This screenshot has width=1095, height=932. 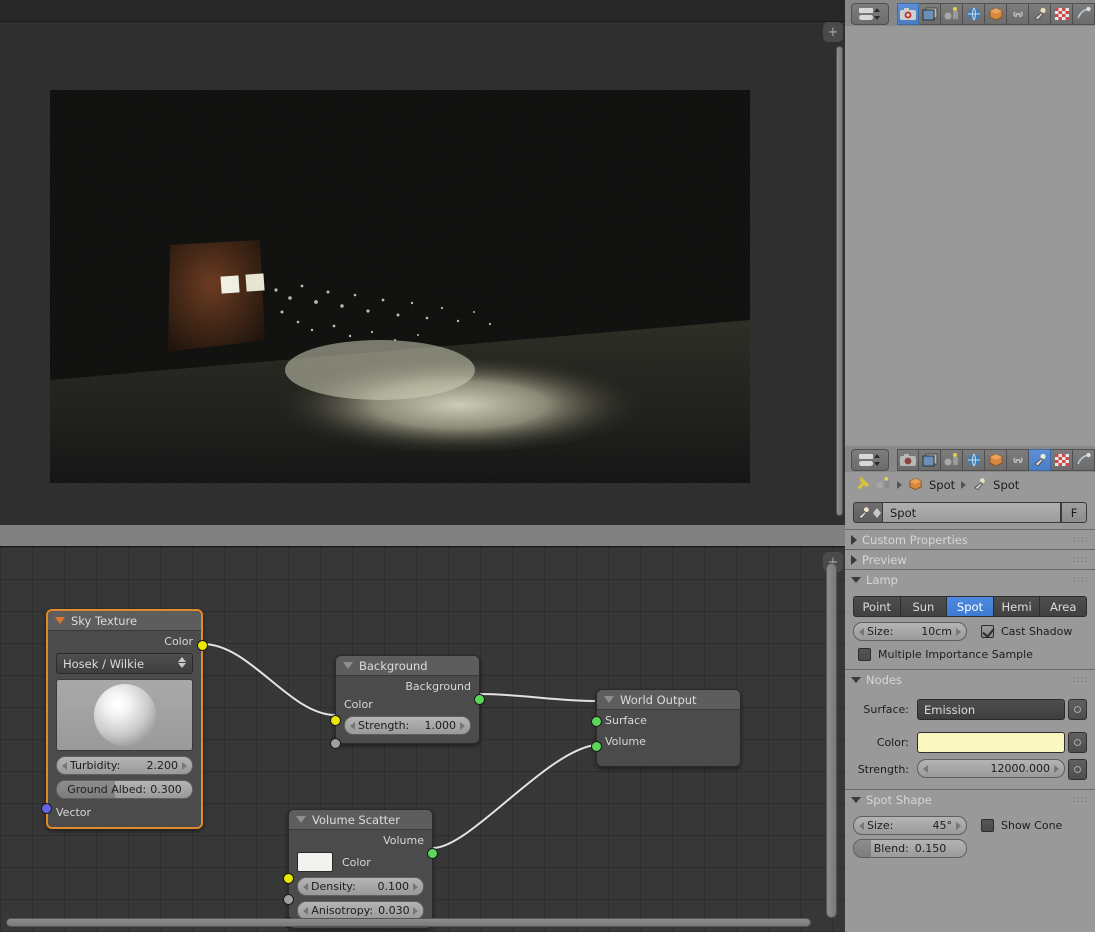 I want to click on lamp-type-hemi: Hemi, so click(x=1017, y=606).